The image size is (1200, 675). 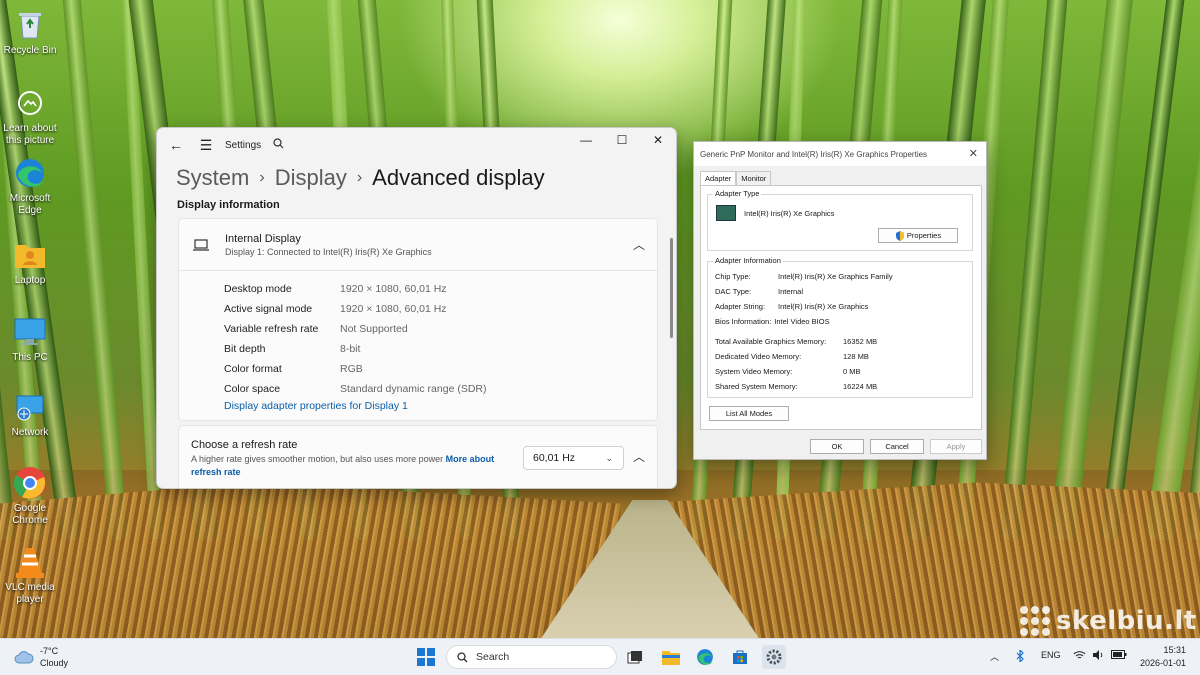 What do you see at coordinates (201, 244) in the screenshot?
I see `laptop-icon` at bounding box center [201, 244].